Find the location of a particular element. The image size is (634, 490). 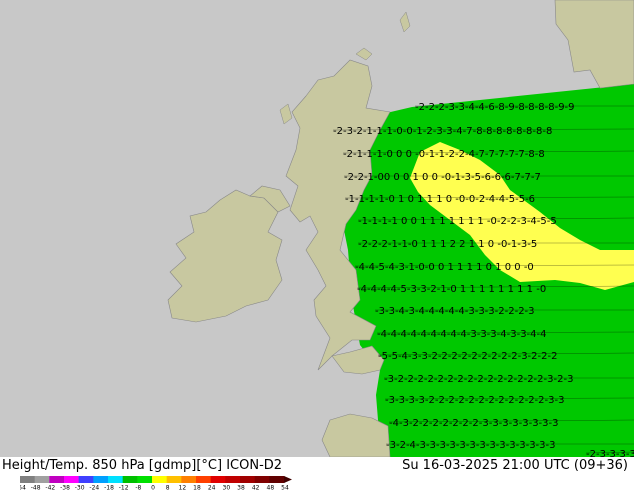

isoline-label: -2-2-2-1-1-0 1 1 1 2 2 1 1 0 -0-1-3-5 is located at coordinates (447, 244).